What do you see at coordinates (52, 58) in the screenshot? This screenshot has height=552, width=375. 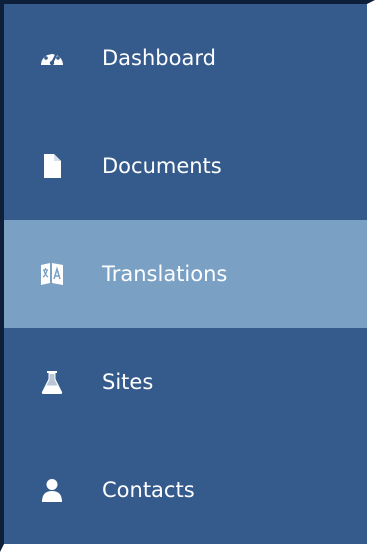 I see `dashboard-icon` at bounding box center [52, 58].